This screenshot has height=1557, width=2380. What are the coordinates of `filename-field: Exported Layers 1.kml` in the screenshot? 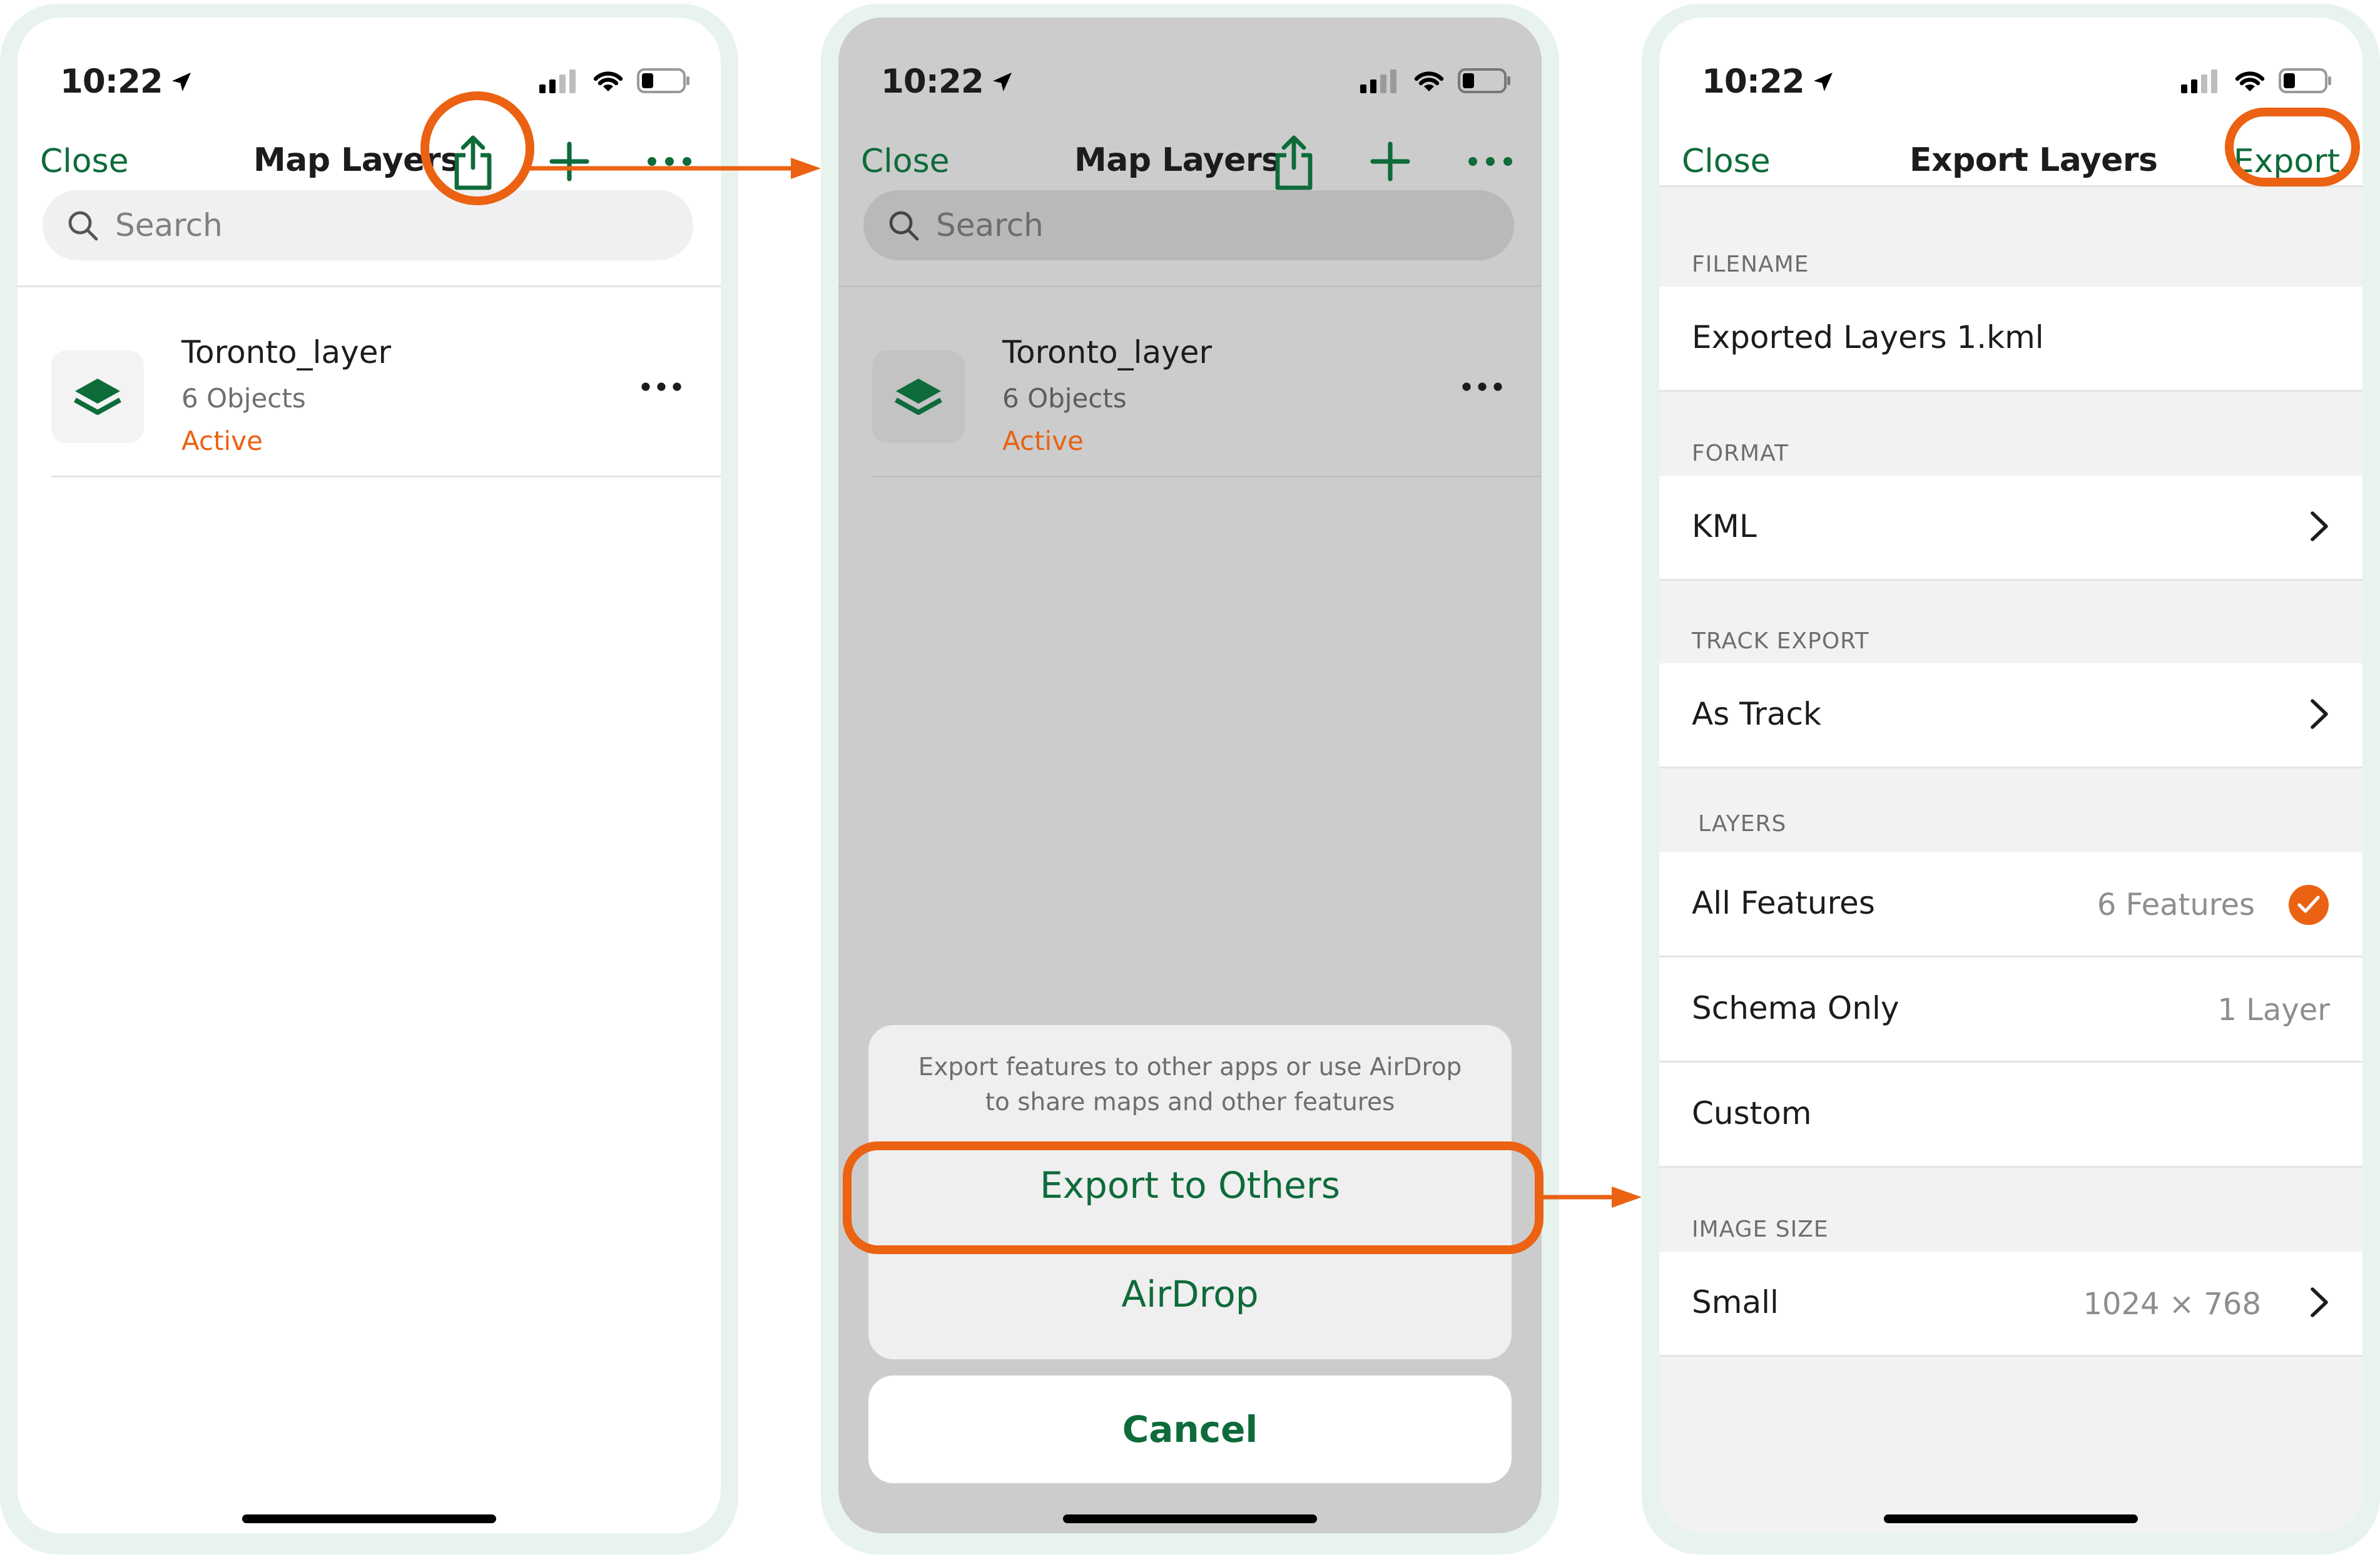 It's located at (2011, 339).